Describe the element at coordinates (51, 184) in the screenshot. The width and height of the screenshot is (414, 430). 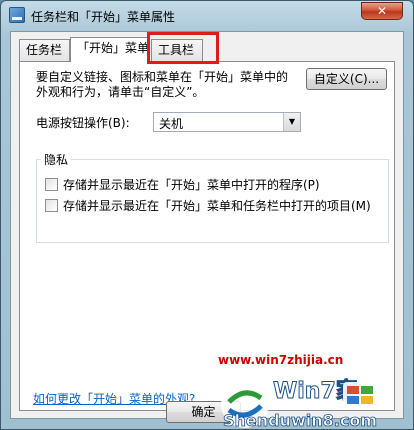
I see `store-programs-checkbox` at that location.